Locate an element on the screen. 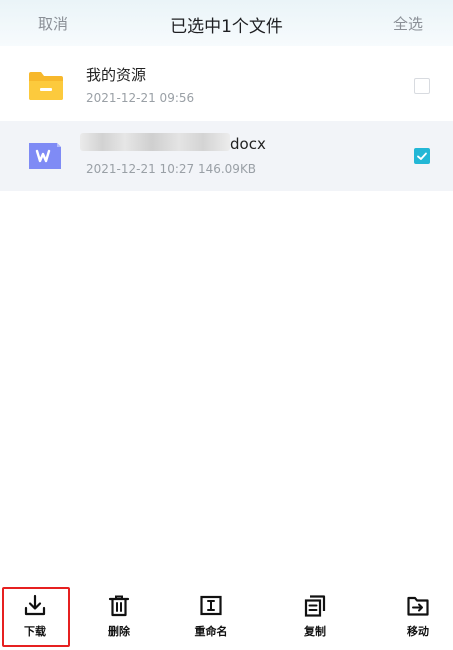 The height and width of the screenshot is (650, 453). file-row-doc: docx 2021-12-21 10:27 146.09KB is located at coordinates (226, 156).